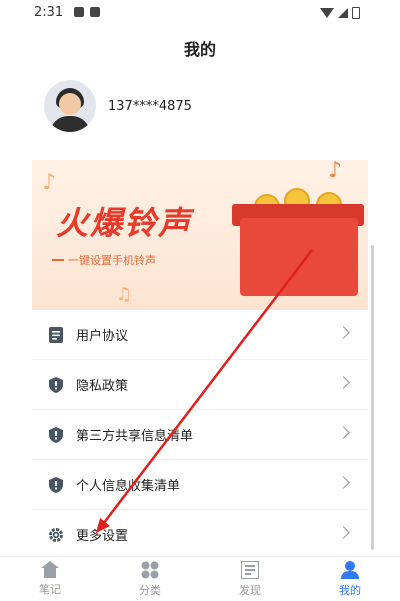 Image resolution: width=400 pixels, height=601 pixels. What do you see at coordinates (200, 385) in the screenshot?
I see `menu-item-privacy-policy: 隐私政策` at bounding box center [200, 385].